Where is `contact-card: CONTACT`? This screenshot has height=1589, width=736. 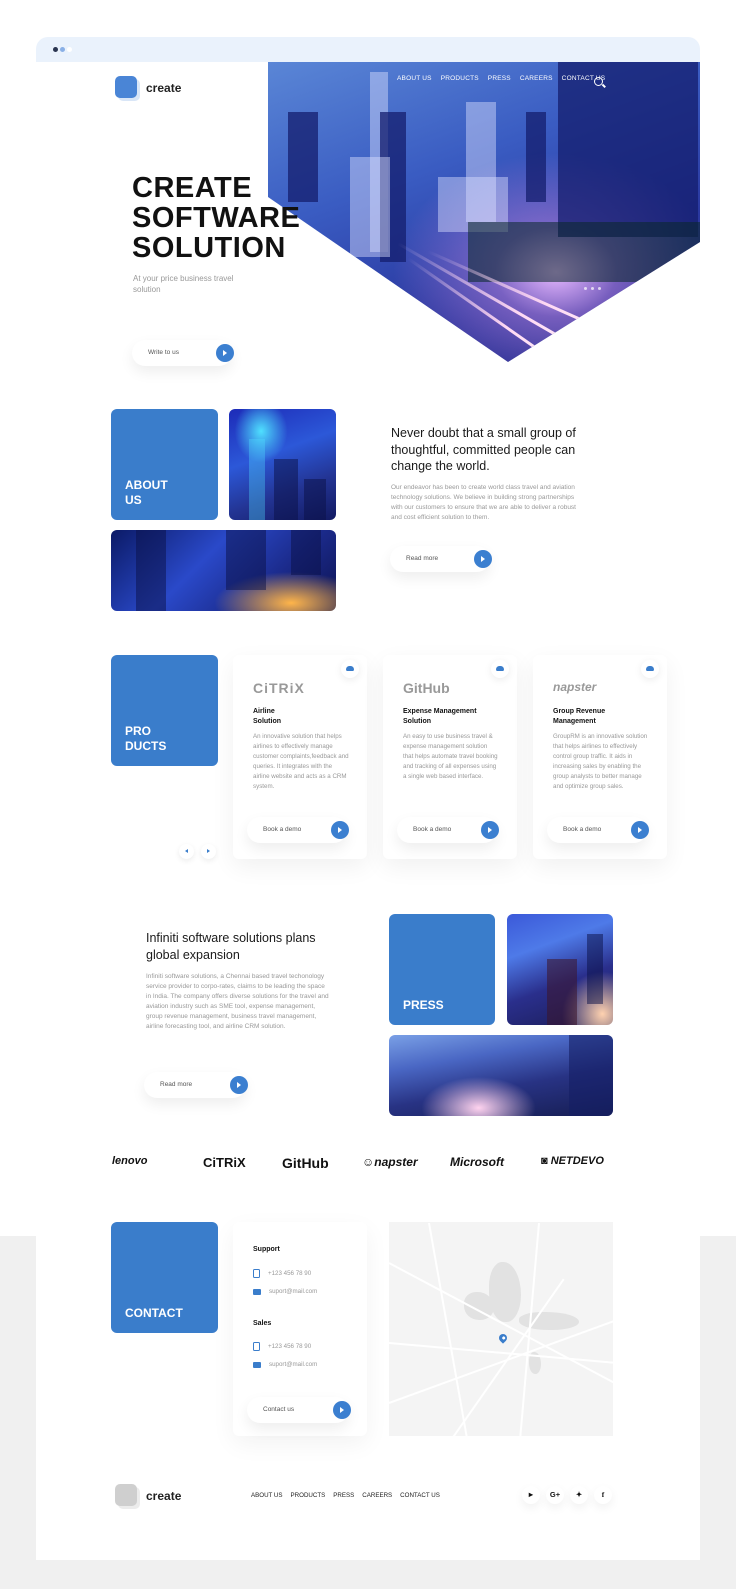
contact-card: CONTACT is located at coordinates (164, 1277).